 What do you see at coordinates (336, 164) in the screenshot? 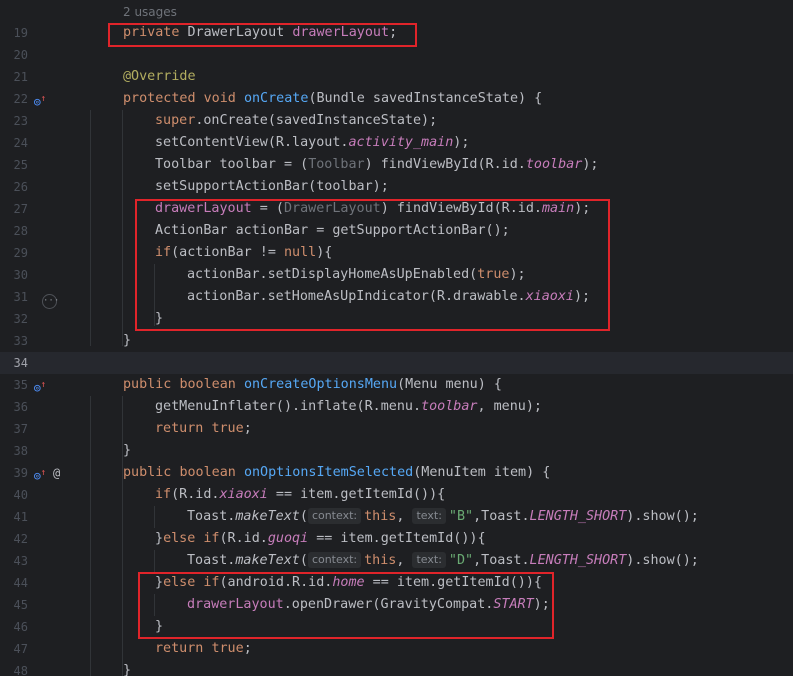
I see `redundant-cast: Toolbar` at bounding box center [336, 164].